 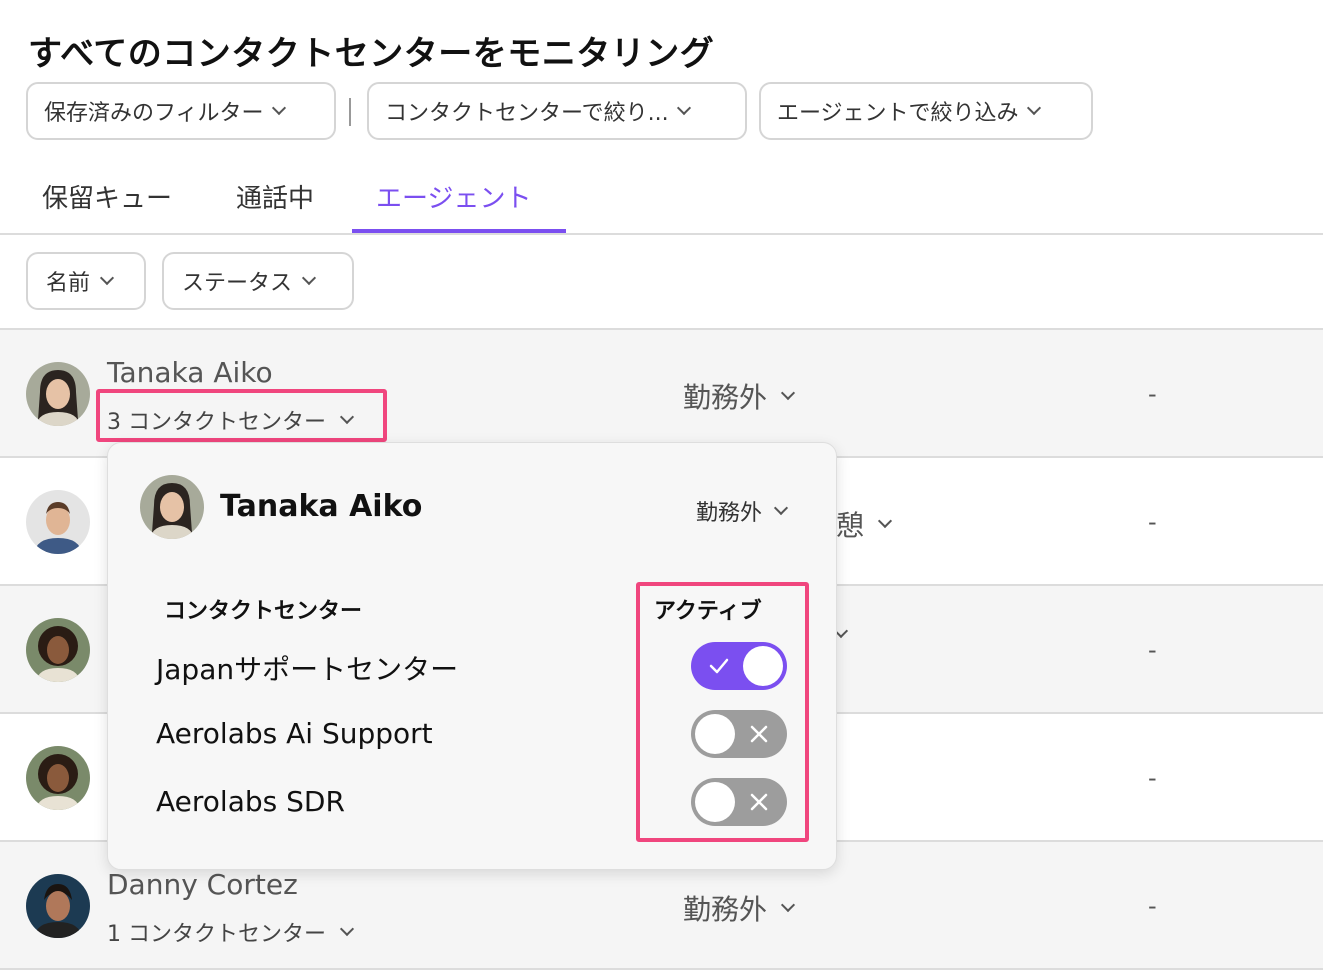 What do you see at coordinates (68, 283) in the screenshot?
I see `name-sort-label: 名前` at bounding box center [68, 283].